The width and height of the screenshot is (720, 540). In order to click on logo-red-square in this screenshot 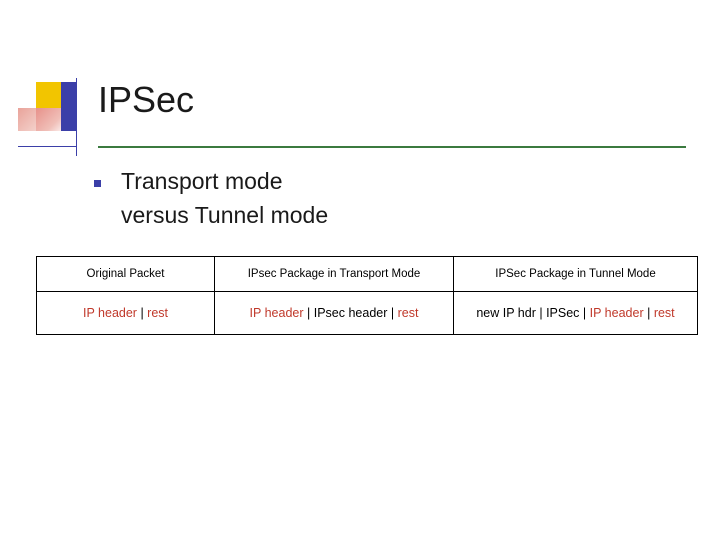, I will do `click(48, 119)`.